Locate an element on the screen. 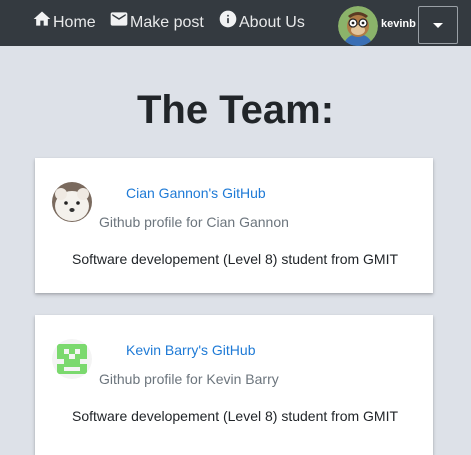  nav-about-link: About Us is located at coordinates (261, 23).